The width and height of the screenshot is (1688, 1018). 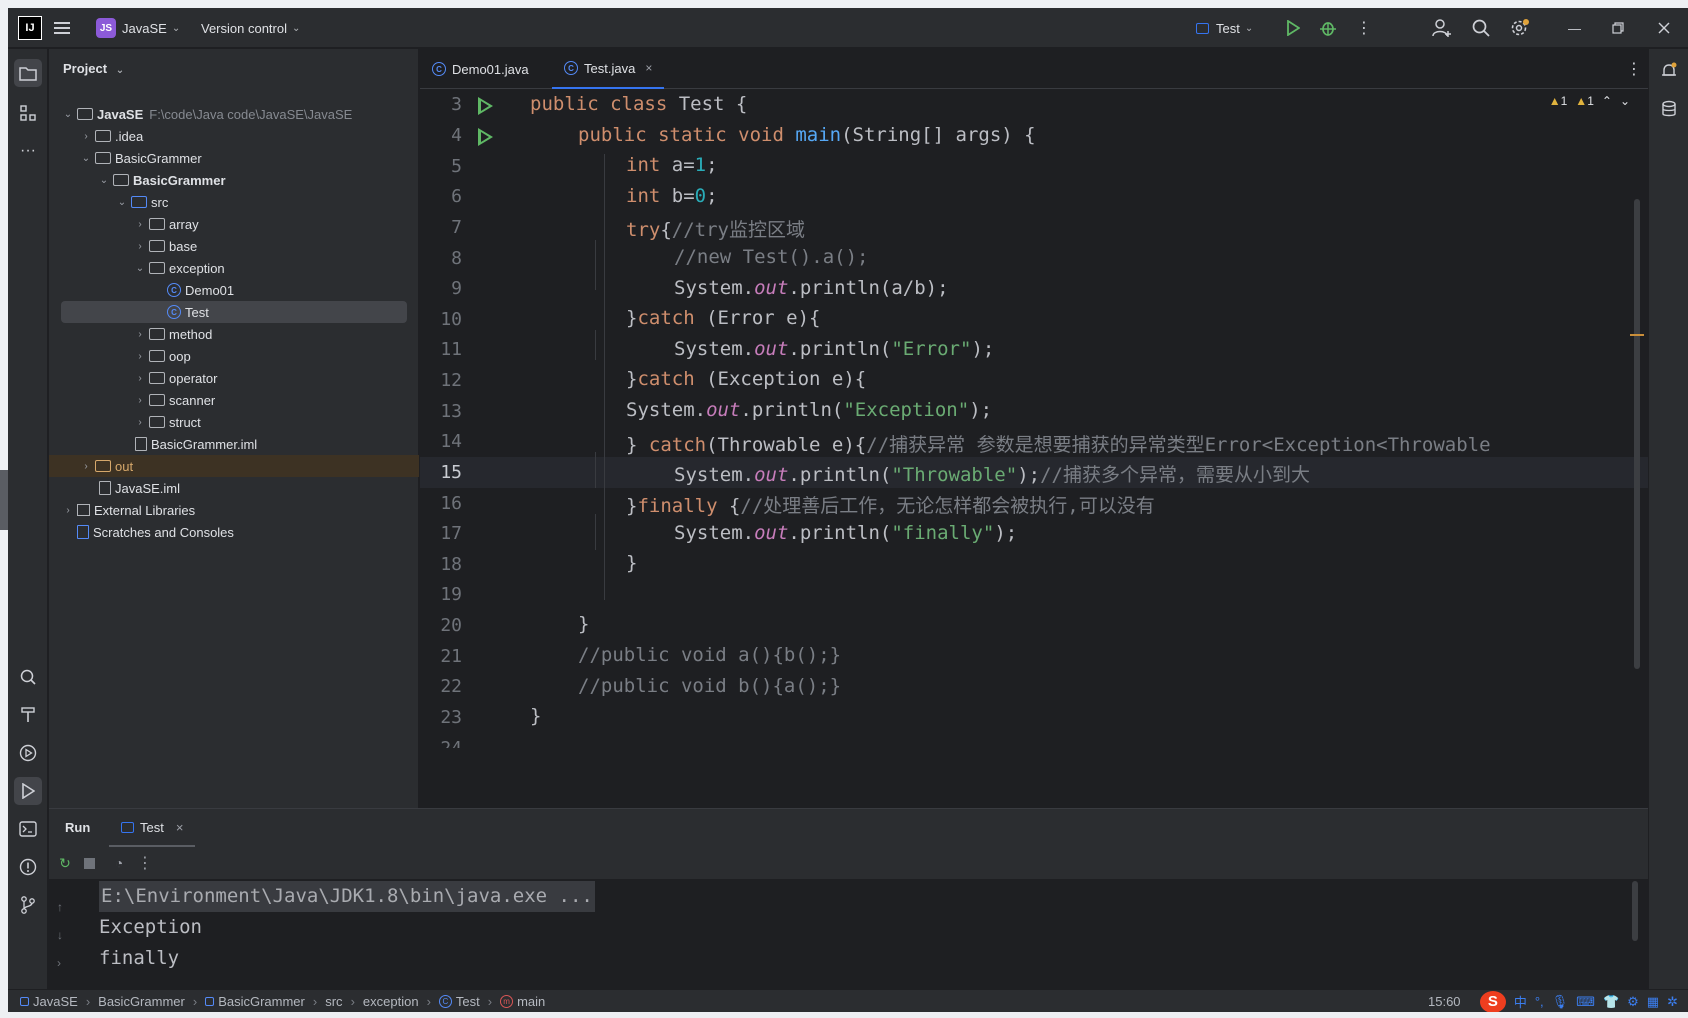 What do you see at coordinates (1637, 335) in the screenshot?
I see `warning-stripe-marker` at bounding box center [1637, 335].